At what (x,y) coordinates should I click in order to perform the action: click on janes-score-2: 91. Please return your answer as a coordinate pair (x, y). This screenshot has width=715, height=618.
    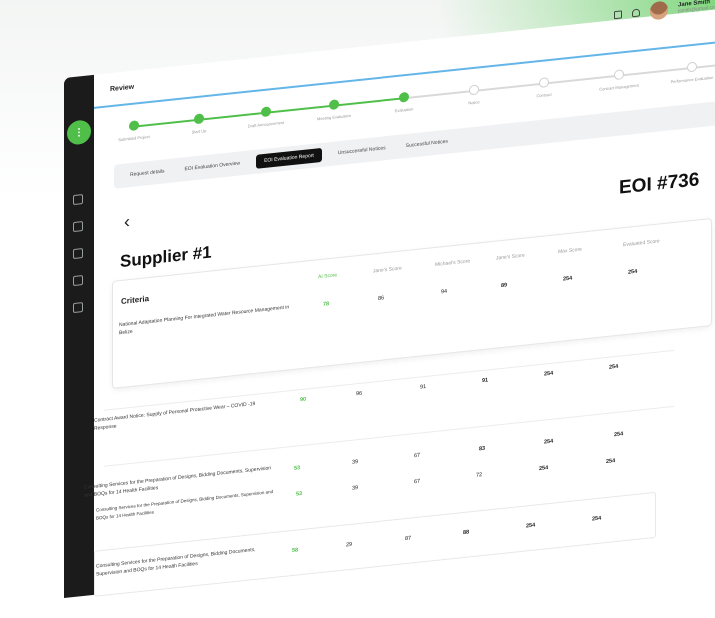
    Looking at the image, I should click on (485, 381).